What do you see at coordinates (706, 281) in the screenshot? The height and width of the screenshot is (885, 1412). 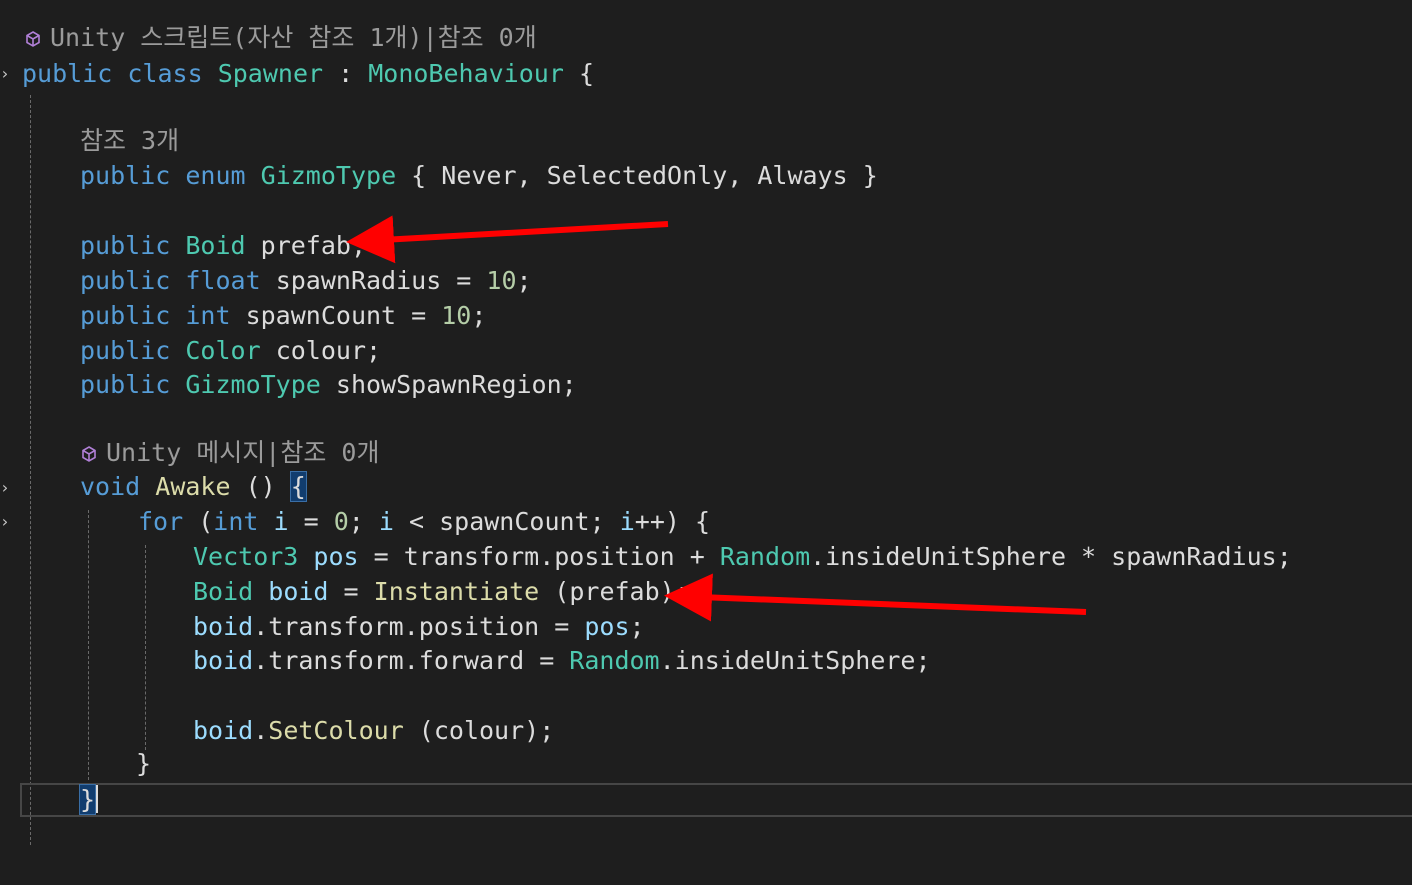 I see `code-line-field-radius: public float spawnRadius = 10;` at bounding box center [706, 281].